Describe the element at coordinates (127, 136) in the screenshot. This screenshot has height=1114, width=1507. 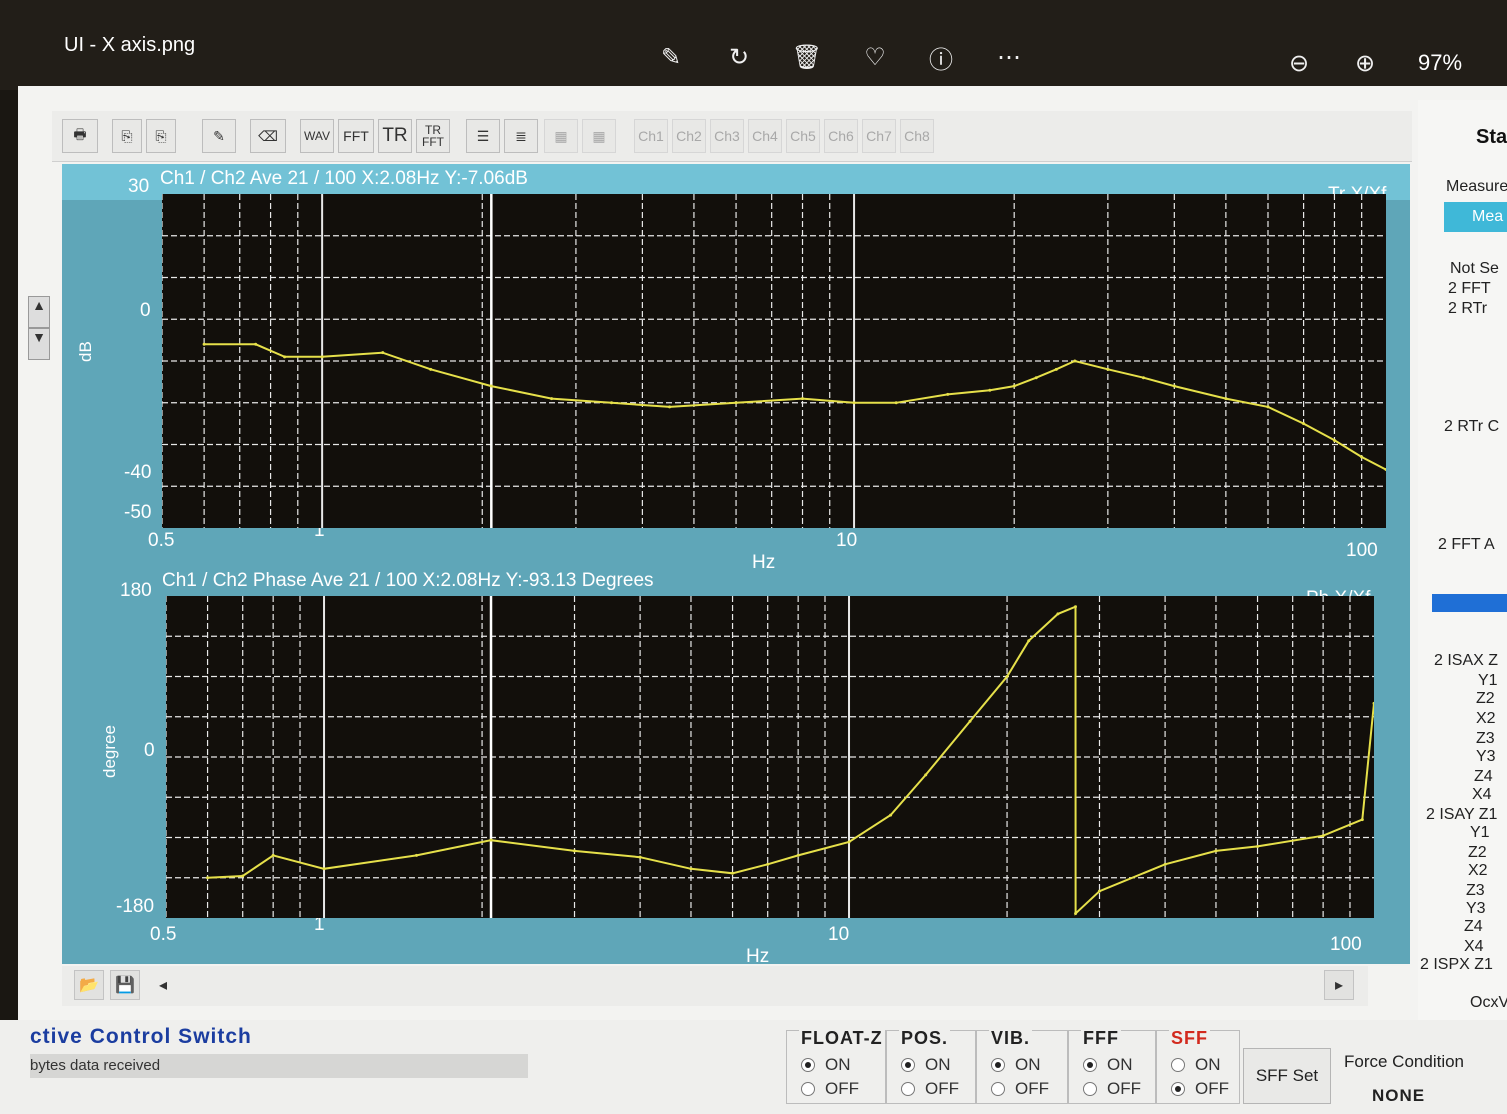
I see `copy-icon: ⎘` at that location.